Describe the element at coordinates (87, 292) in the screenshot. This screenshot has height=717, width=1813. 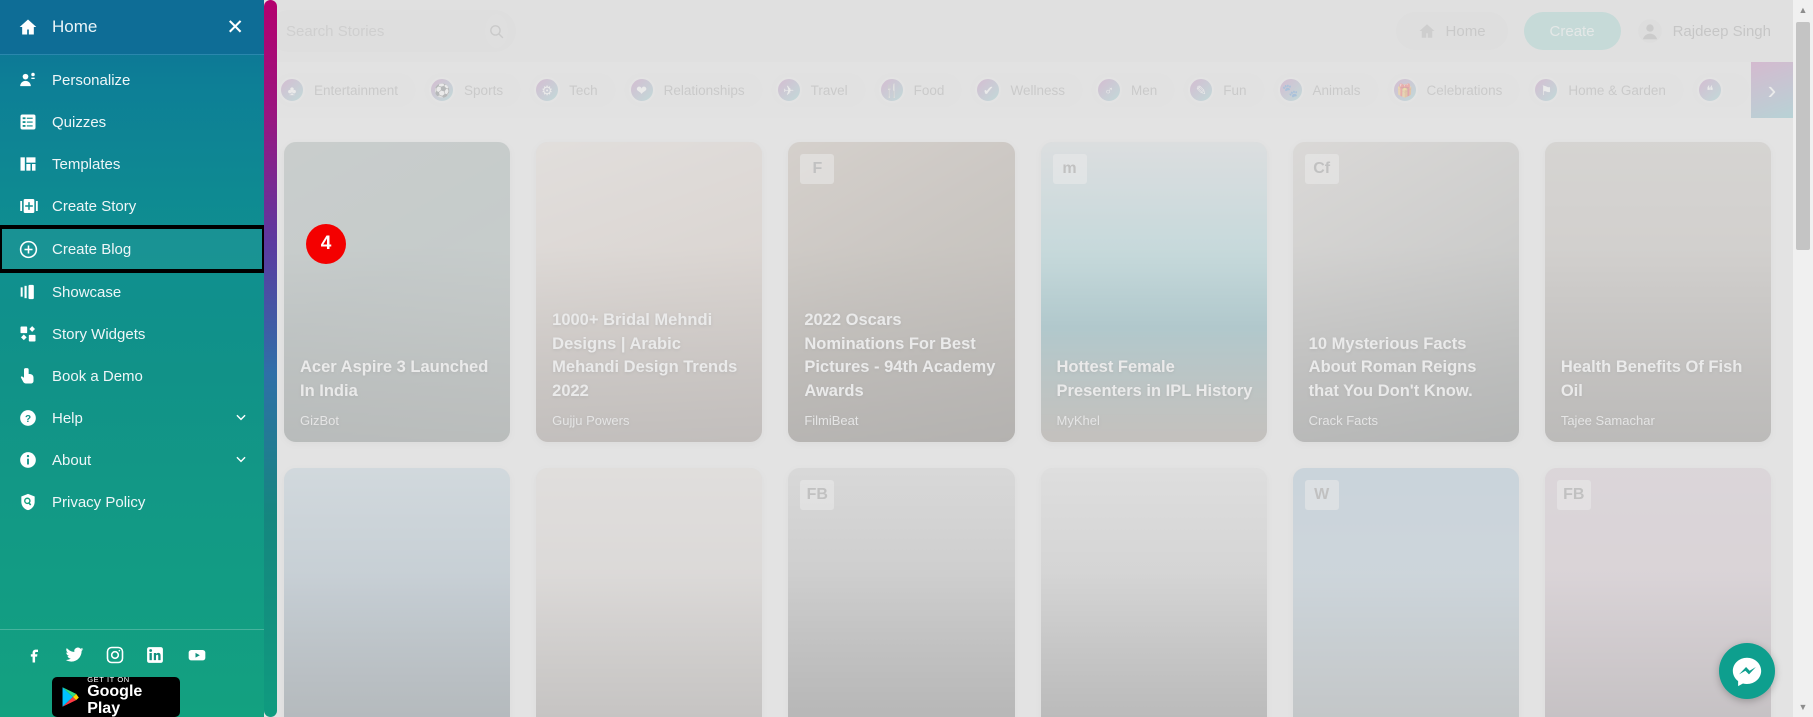
I see `drawer-item-label: Showcase` at that location.